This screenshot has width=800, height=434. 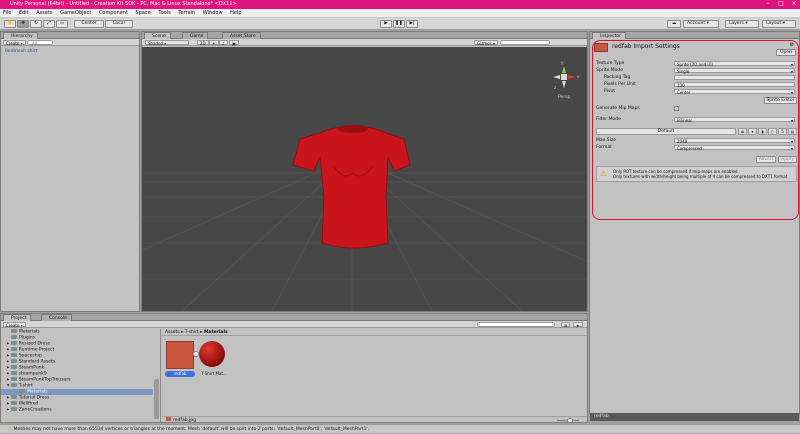 I want to click on pixels-per-unit-input: 100, so click(x=734, y=85).